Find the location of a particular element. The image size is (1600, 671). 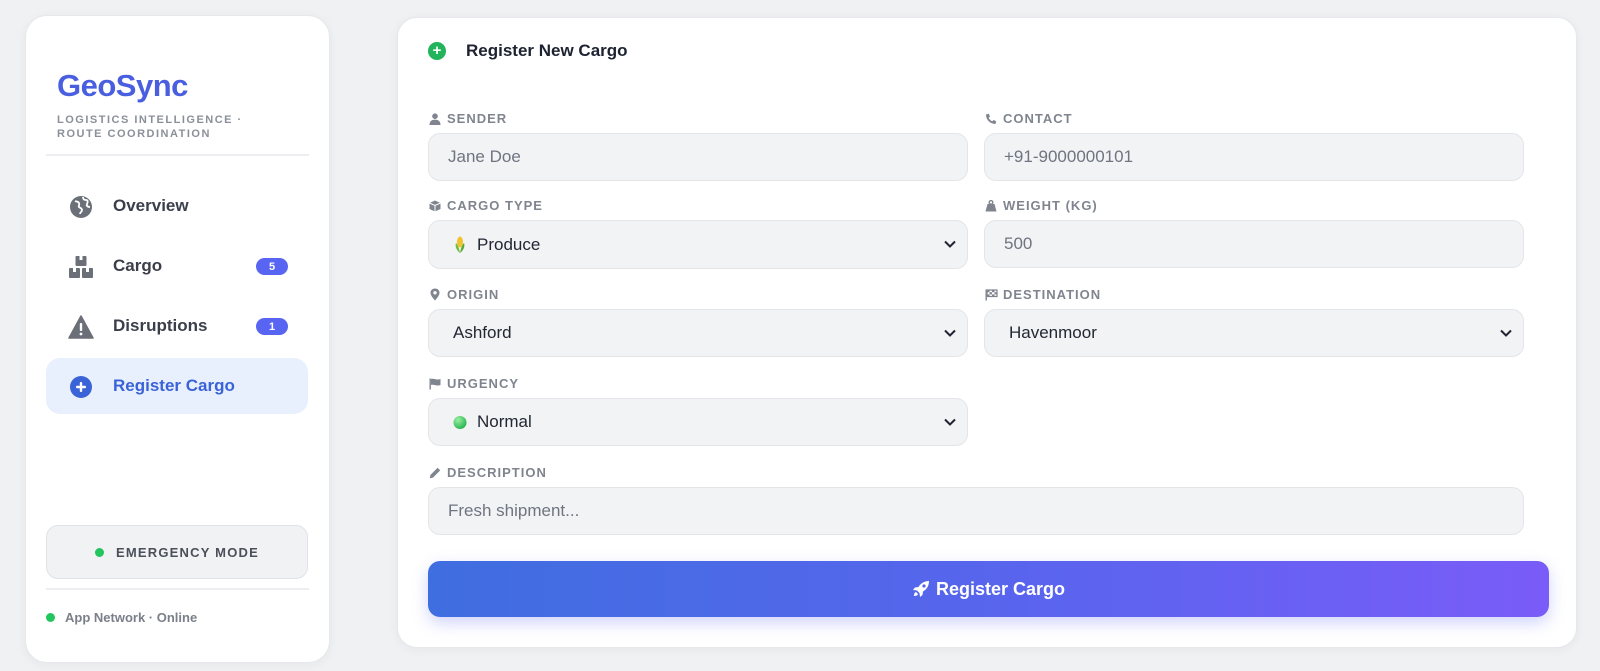

nav-item-disruptions: Disruptions 1 is located at coordinates (177, 326).